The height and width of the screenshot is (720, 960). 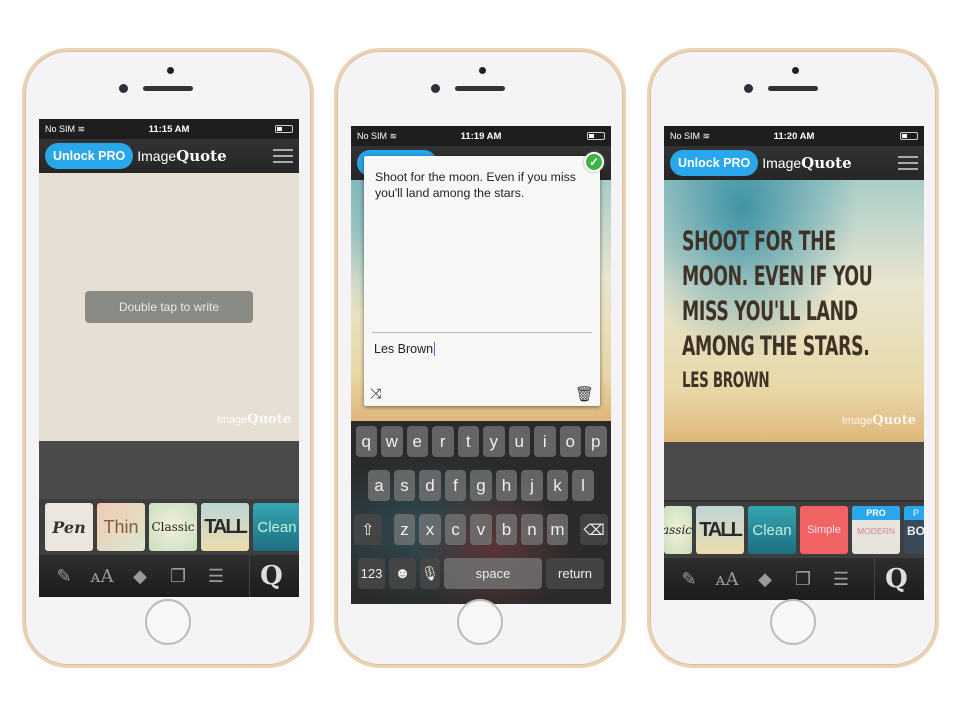 I want to click on style-modern-pro: PRO MODERN, so click(x=876, y=530).